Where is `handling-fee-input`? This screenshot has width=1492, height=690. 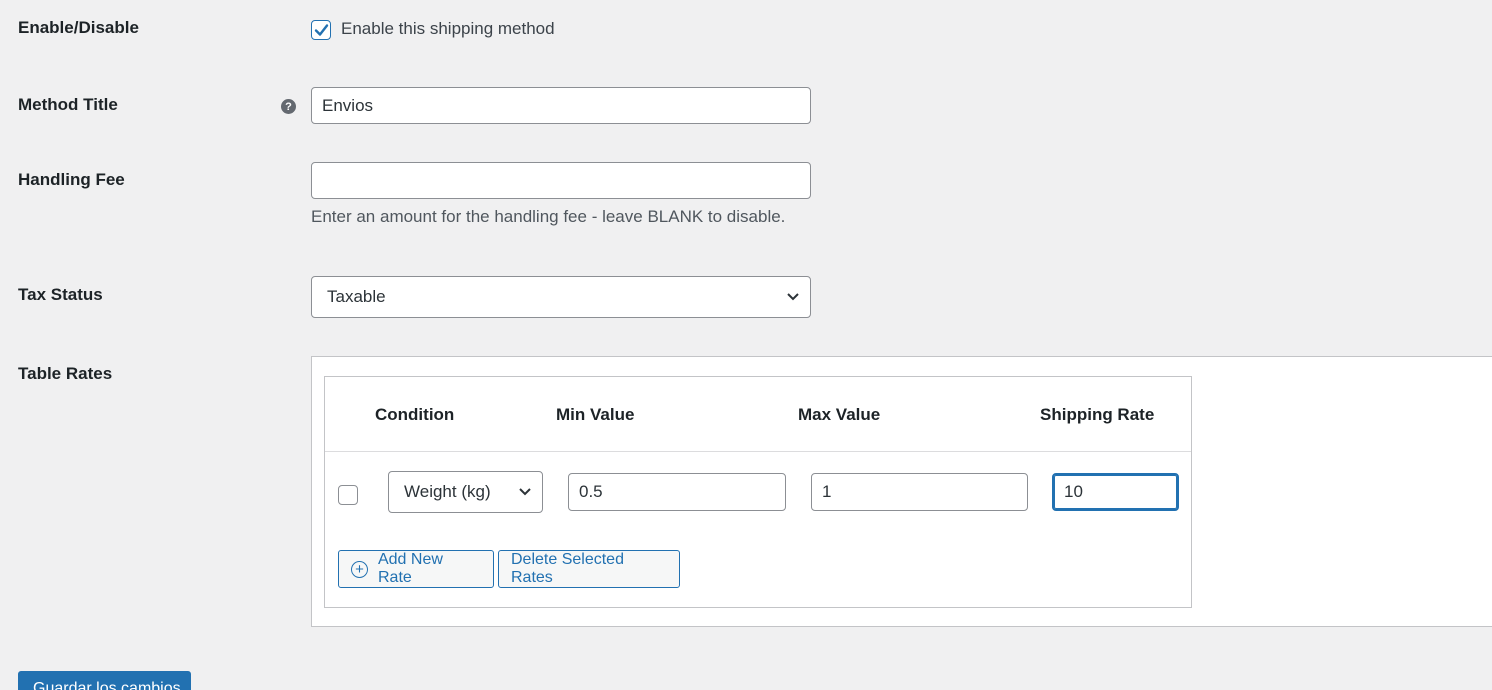
handling-fee-input is located at coordinates (561, 180).